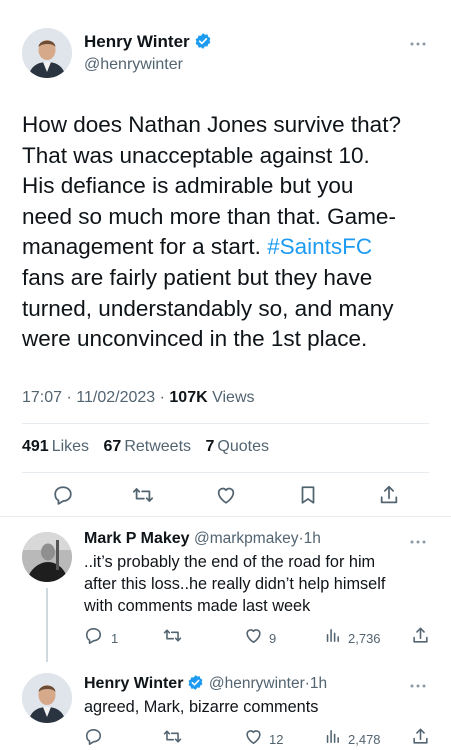 The width and height of the screenshot is (451, 750). I want to click on retweets-label: Retweets, so click(158, 446).